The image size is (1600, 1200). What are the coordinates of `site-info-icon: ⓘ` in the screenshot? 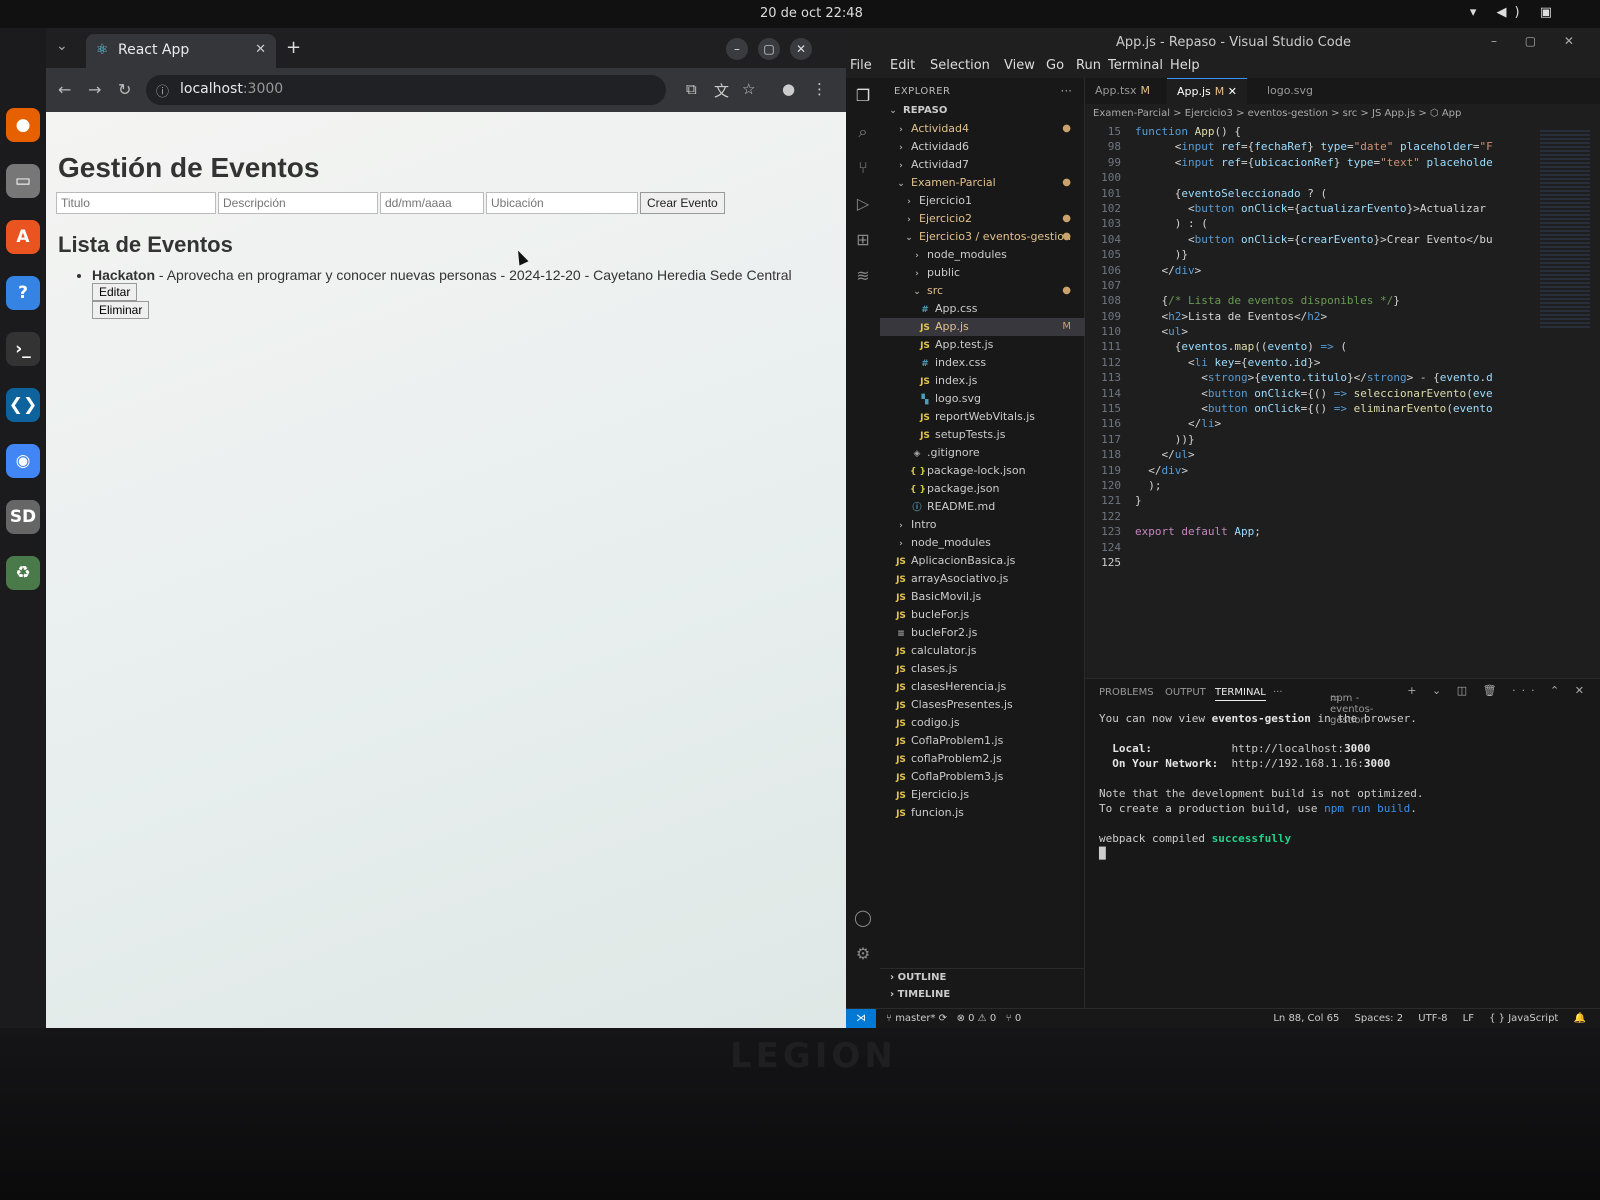 It's located at (162, 90).